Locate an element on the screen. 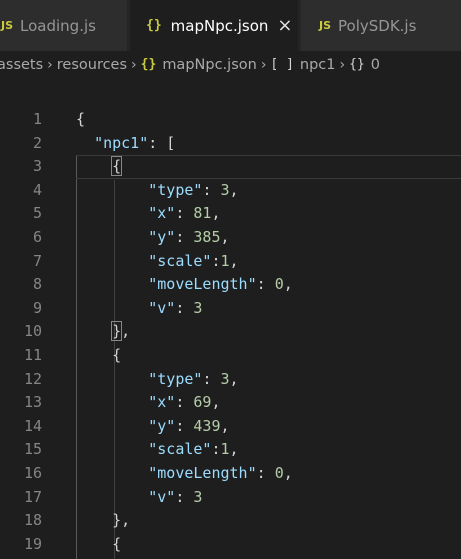 This screenshot has height=559, width=461. code-line: 4 "type": 3, is located at coordinates (230, 191).